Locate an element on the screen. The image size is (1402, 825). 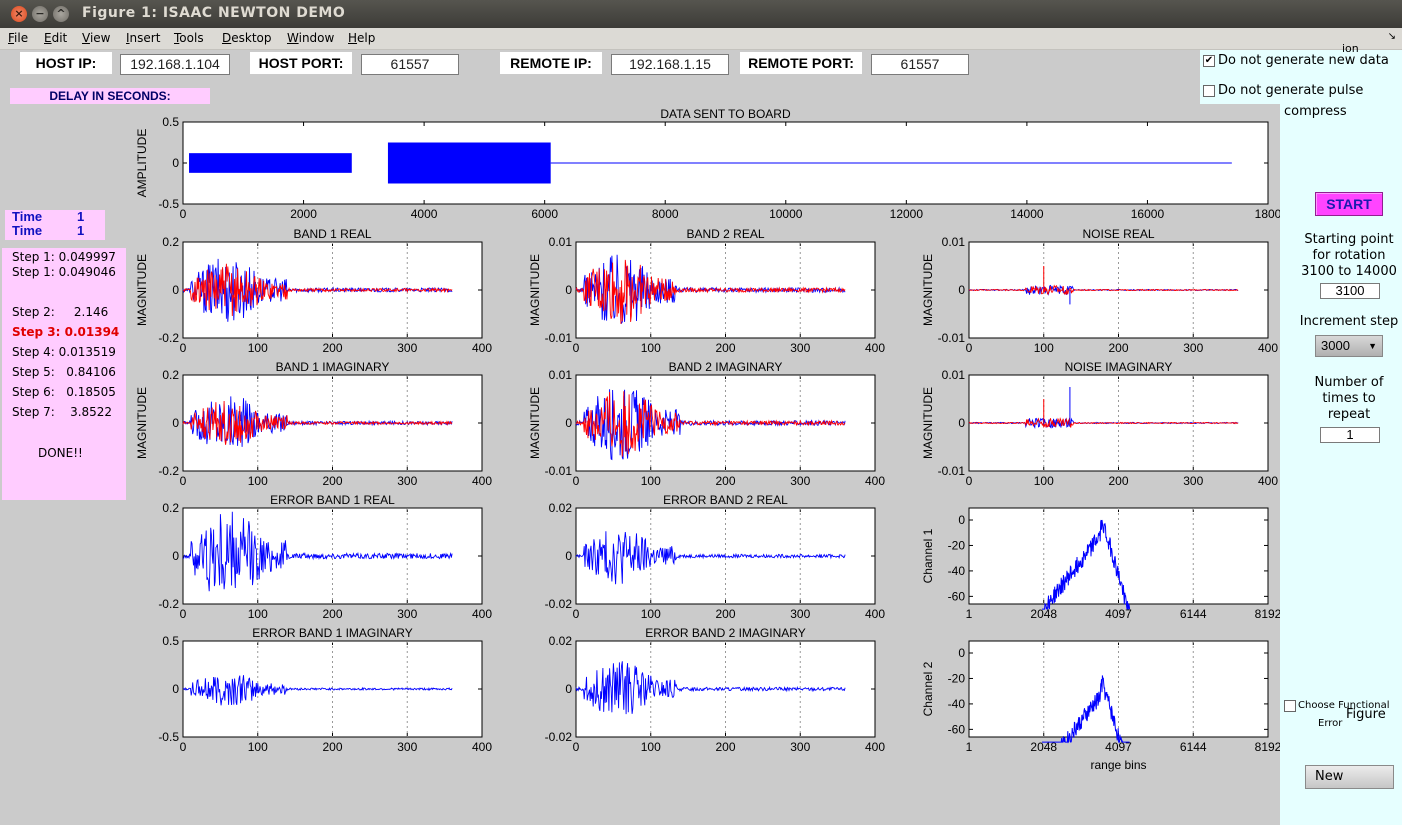
menu-file: File is located at coordinates (18, 38).